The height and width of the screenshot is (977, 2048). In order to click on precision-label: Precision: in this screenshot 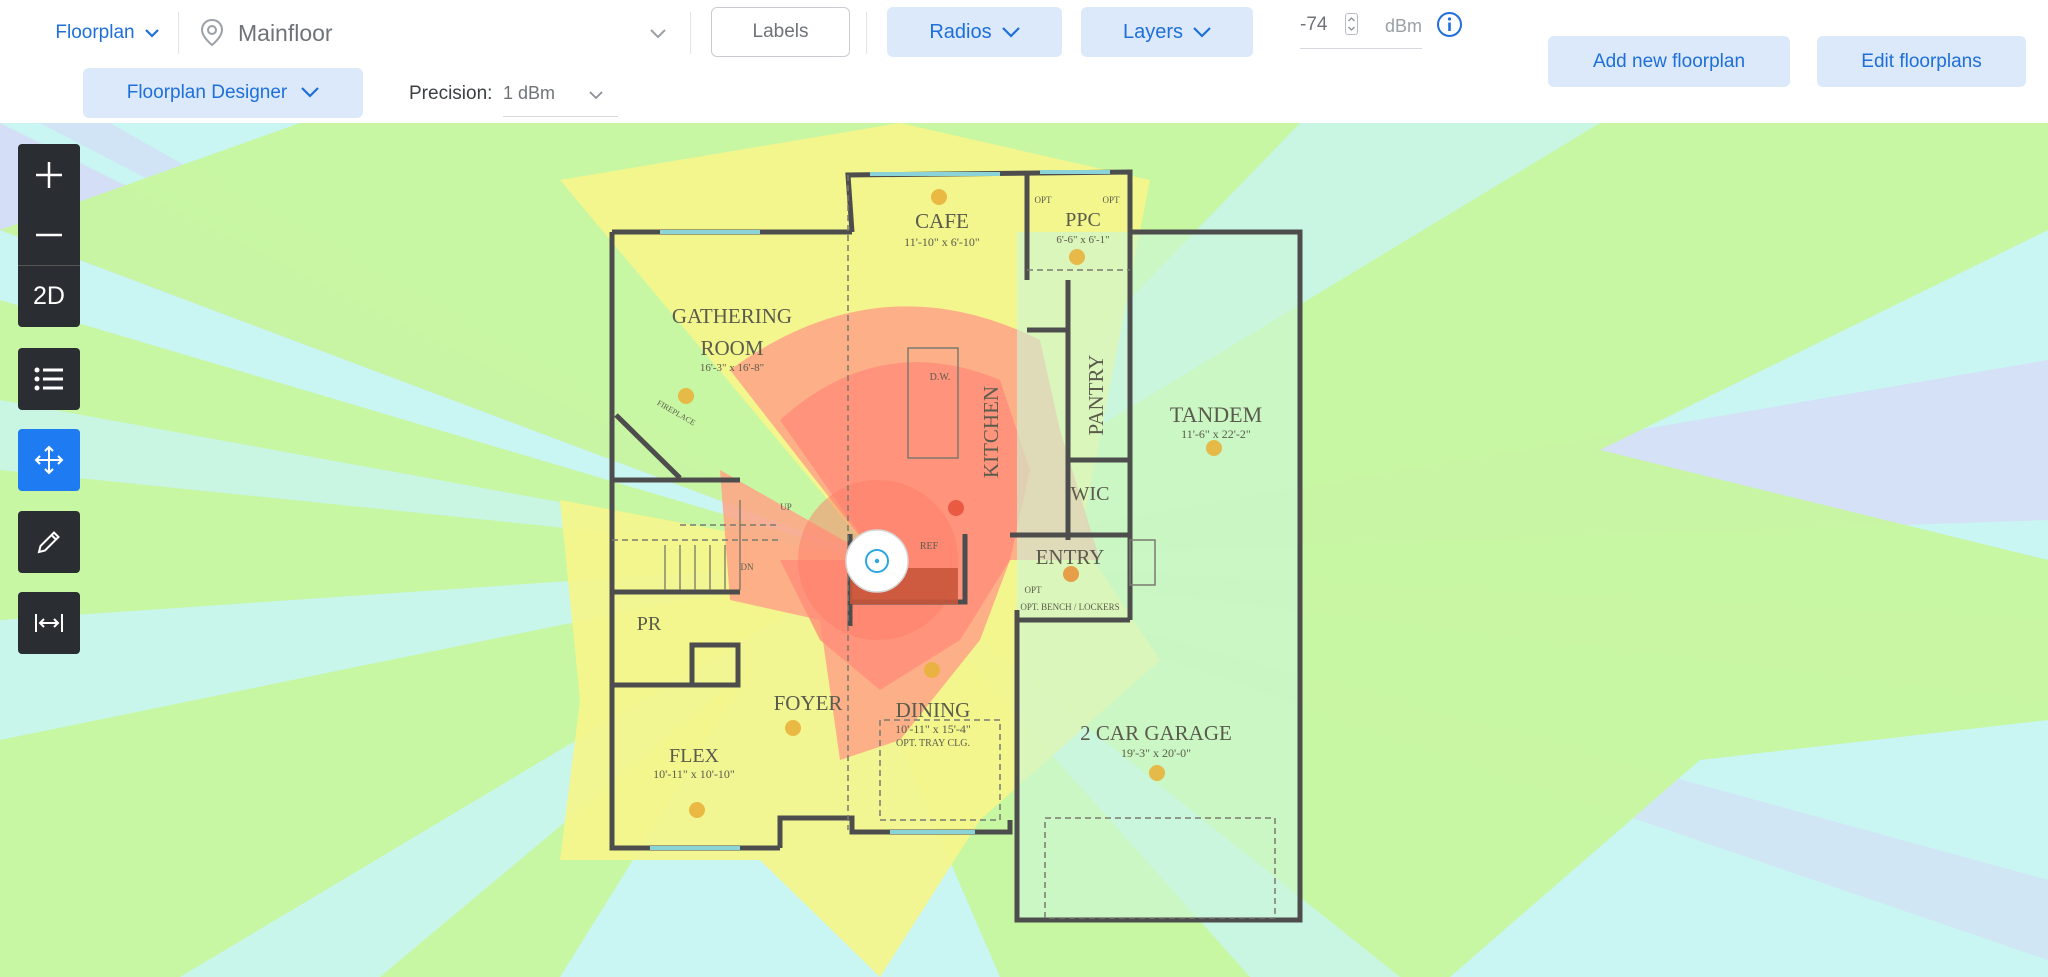, I will do `click(451, 93)`.